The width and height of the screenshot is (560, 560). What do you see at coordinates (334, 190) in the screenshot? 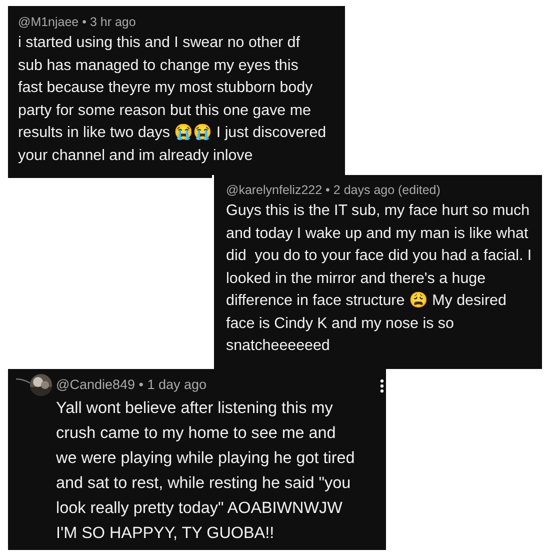
I see `comment-meta: @karelynfeliz222 • 2 days ago (edited)` at bounding box center [334, 190].